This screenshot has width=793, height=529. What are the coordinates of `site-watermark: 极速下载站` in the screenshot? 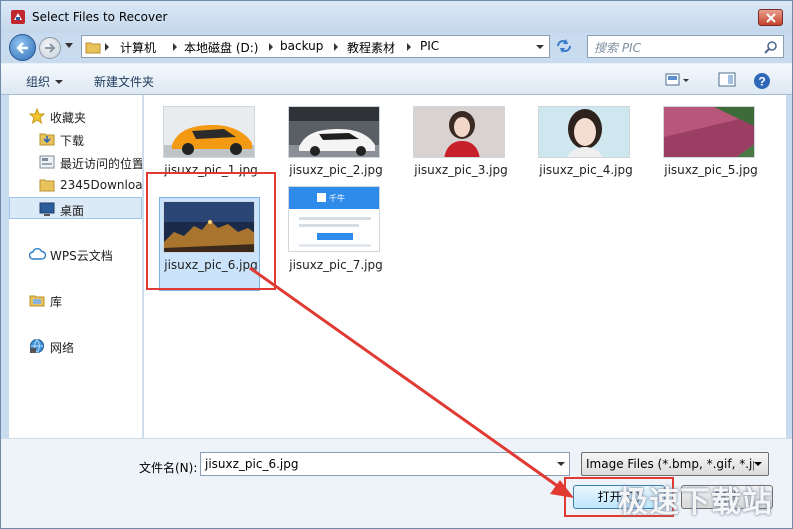 It's located at (695, 502).